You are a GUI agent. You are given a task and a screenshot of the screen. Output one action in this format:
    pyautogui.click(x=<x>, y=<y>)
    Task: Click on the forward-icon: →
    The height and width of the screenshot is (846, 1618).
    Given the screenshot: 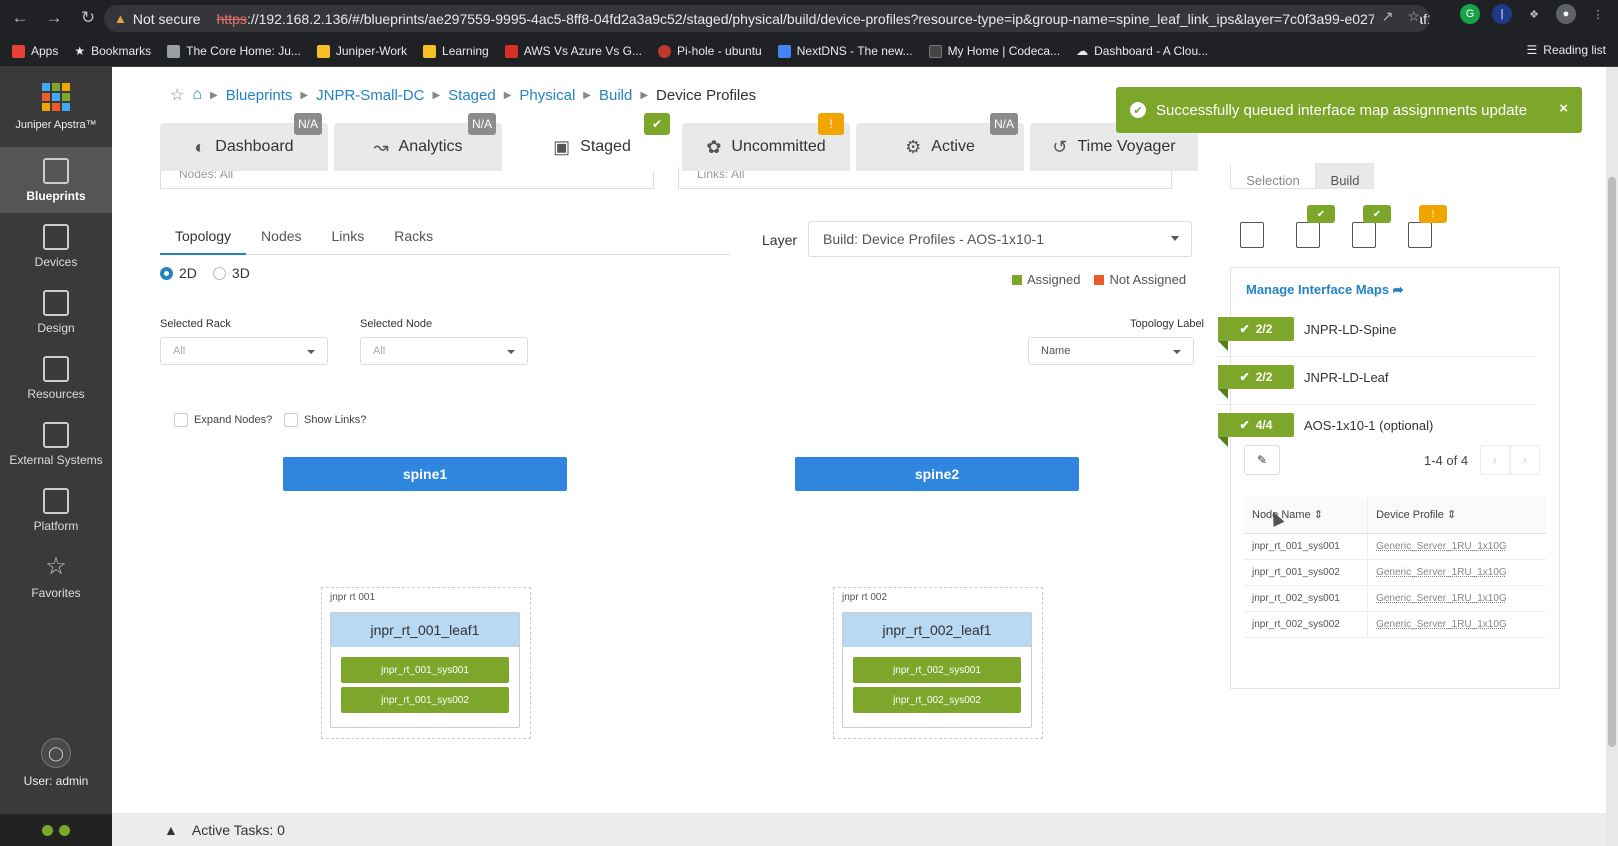 What is the action you would take?
    pyautogui.click(x=54, y=18)
    